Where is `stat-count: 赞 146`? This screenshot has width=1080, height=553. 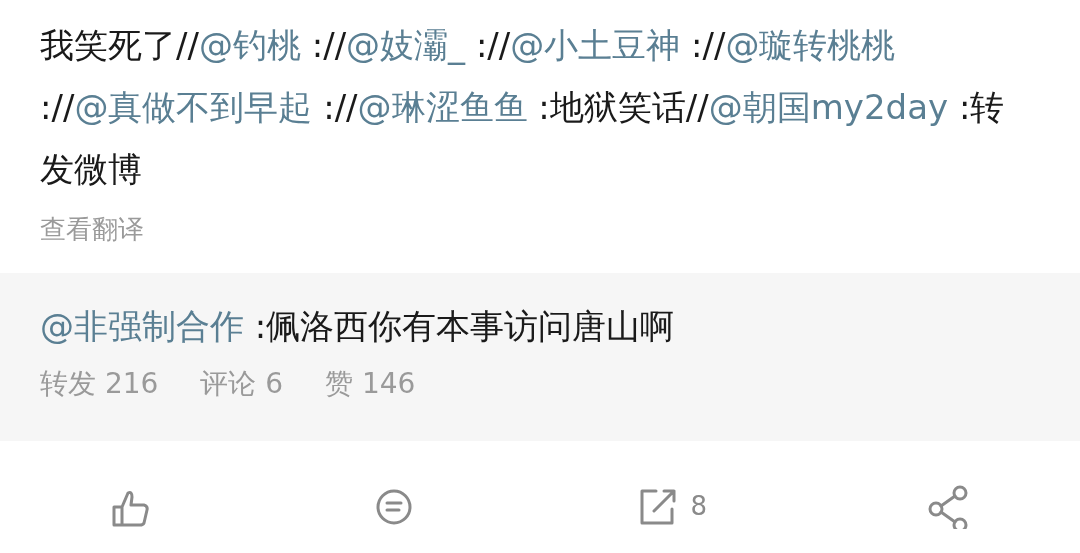
stat-count: 赞 146 is located at coordinates (370, 384).